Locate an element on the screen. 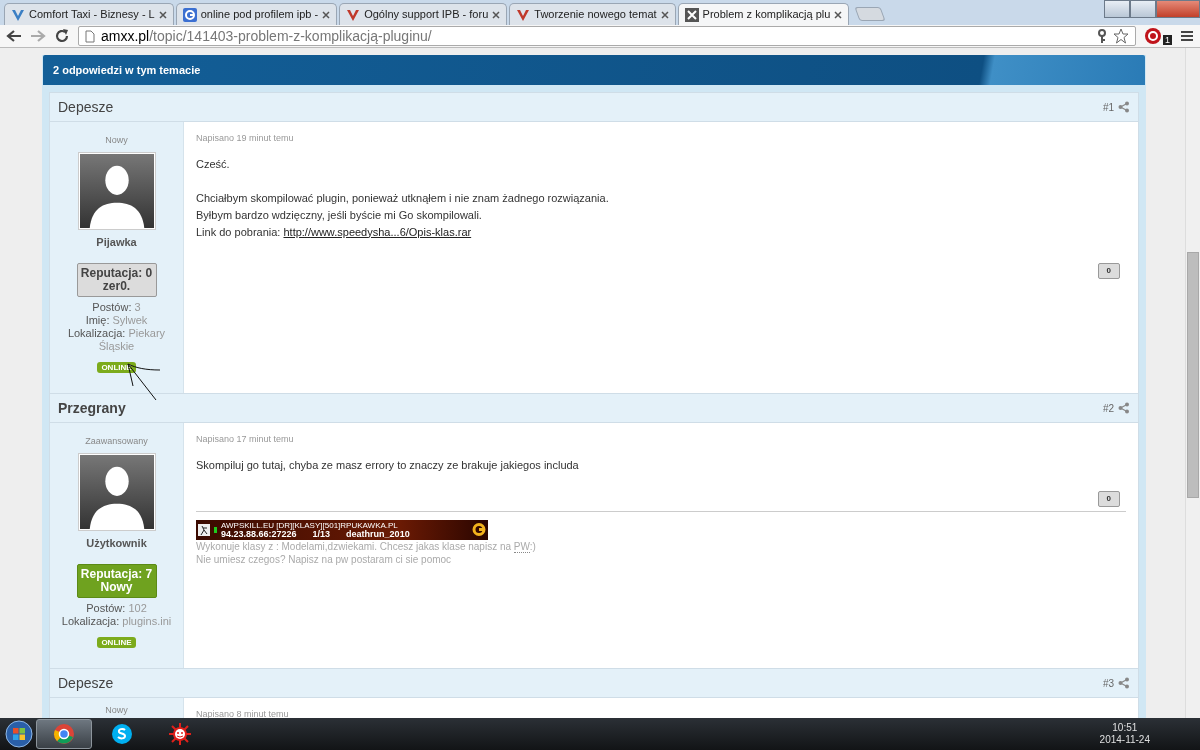 Image resolution: width=1200 pixels, height=750 pixels. chrome-logo-icon is located at coordinates (64, 734).